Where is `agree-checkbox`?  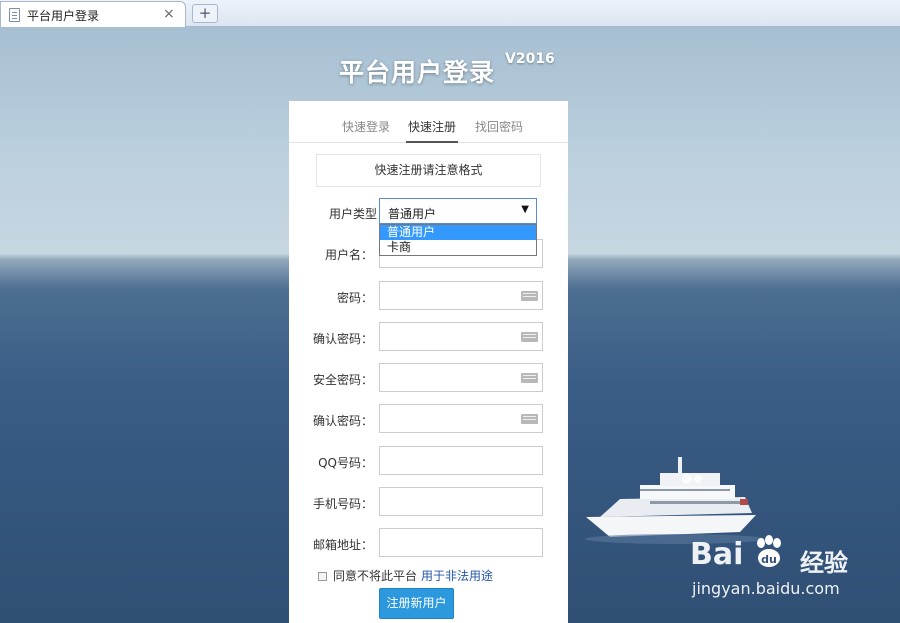
agree-checkbox is located at coordinates (322, 576).